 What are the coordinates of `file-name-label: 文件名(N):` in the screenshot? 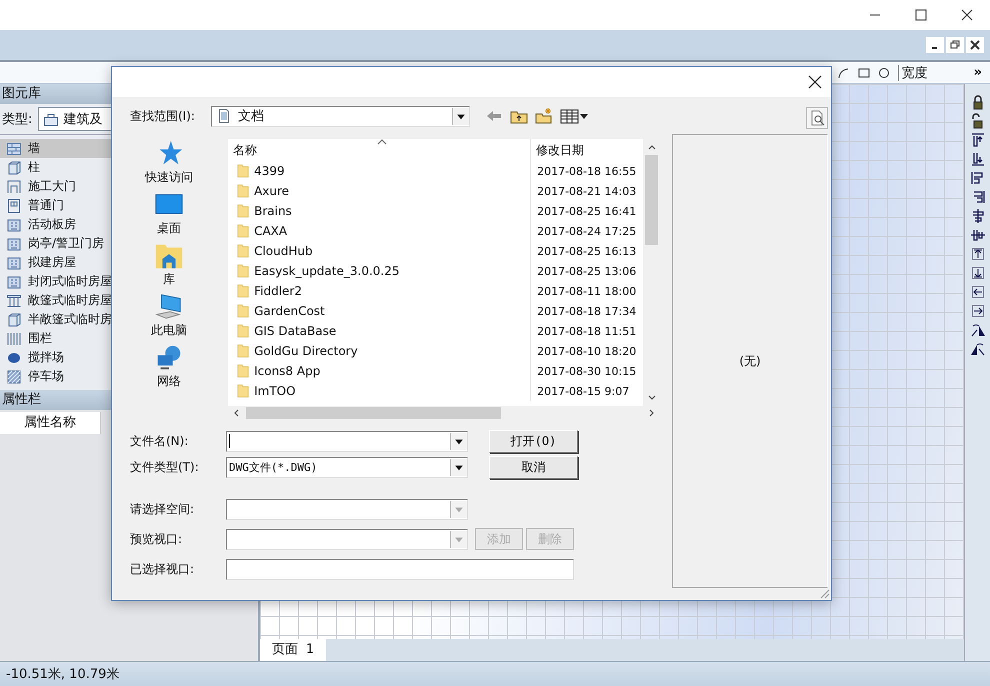 It's located at (160, 441).